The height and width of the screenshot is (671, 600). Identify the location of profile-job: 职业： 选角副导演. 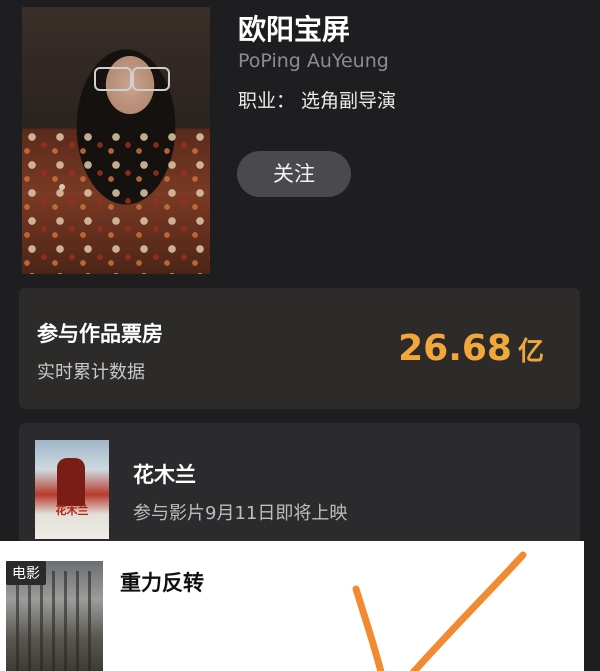
(317, 101).